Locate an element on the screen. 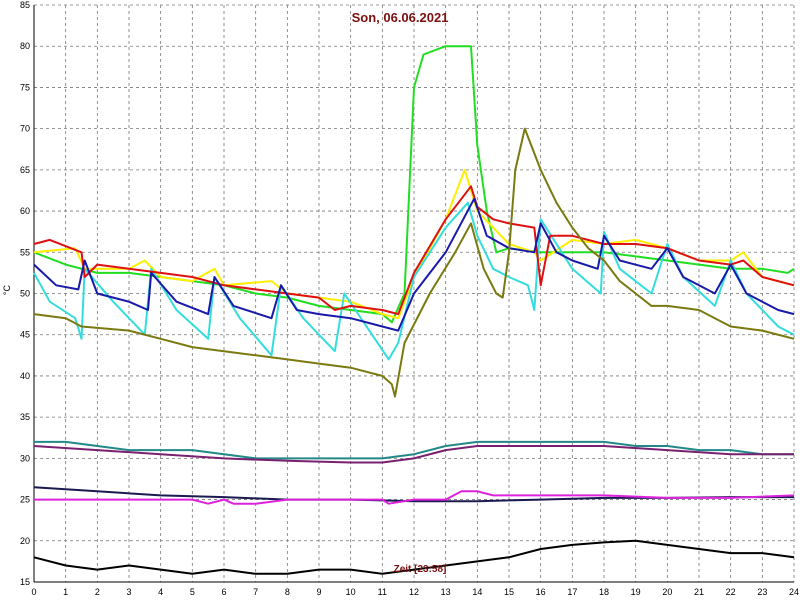 The height and width of the screenshot is (600, 800). x-tick-label: 22 is located at coordinates (731, 592).